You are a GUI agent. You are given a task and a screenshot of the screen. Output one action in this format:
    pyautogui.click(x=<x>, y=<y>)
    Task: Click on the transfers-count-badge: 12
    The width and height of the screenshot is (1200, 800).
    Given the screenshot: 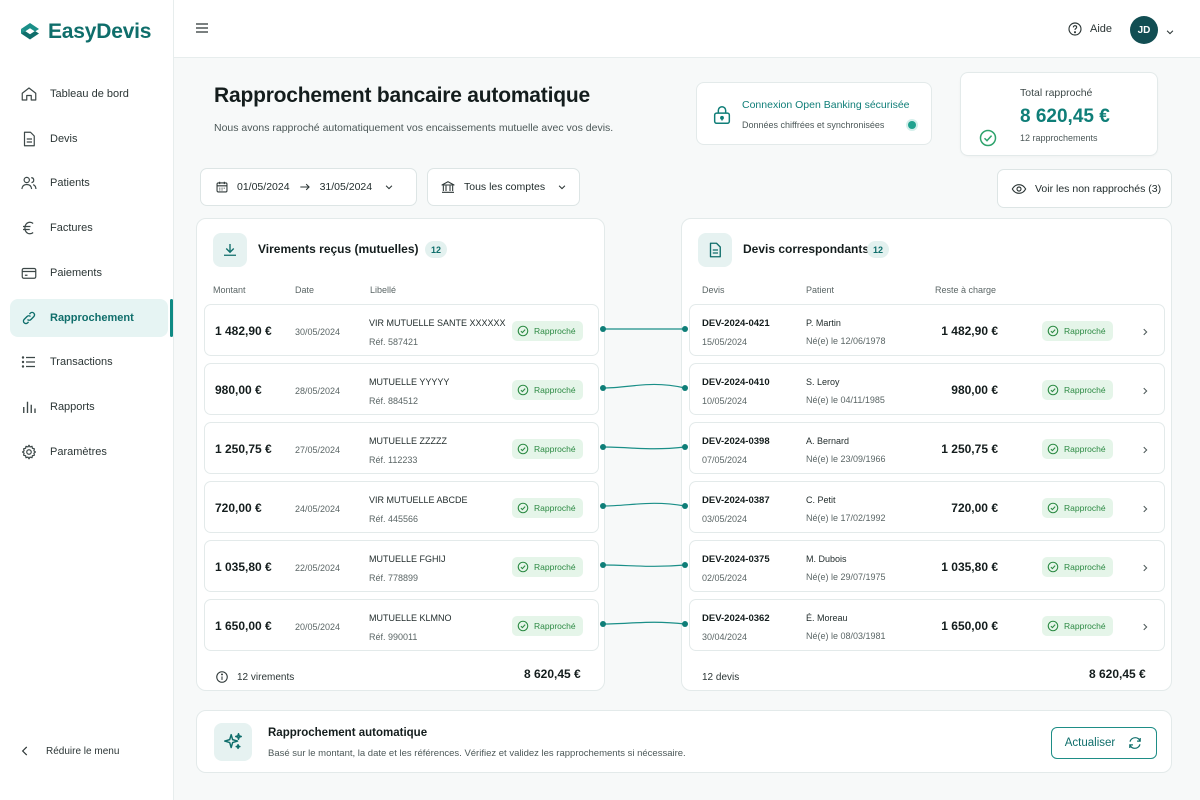 What is the action you would take?
    pyautogui.click(x=436, y=249)
    